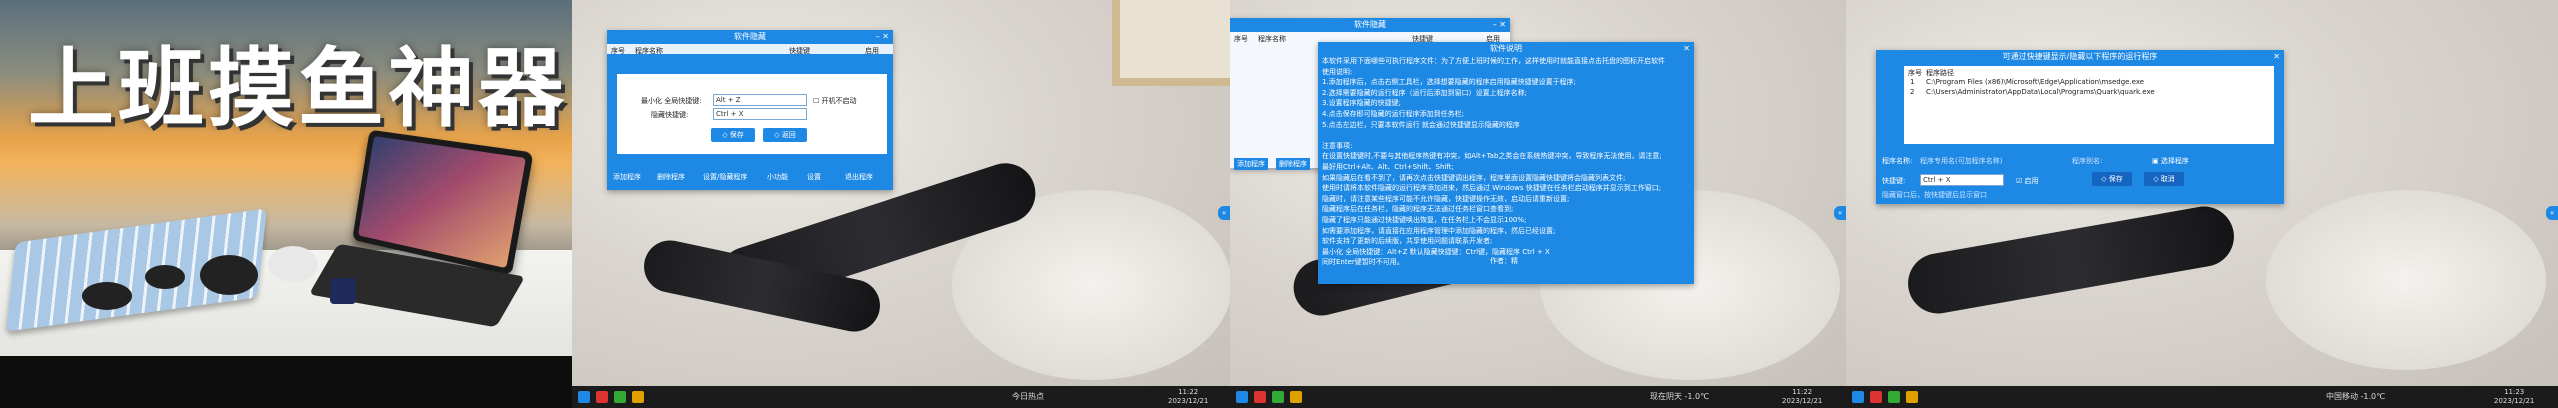 The image size is (2558, 408). I want to click on photo-legs, so click(2071, 260).